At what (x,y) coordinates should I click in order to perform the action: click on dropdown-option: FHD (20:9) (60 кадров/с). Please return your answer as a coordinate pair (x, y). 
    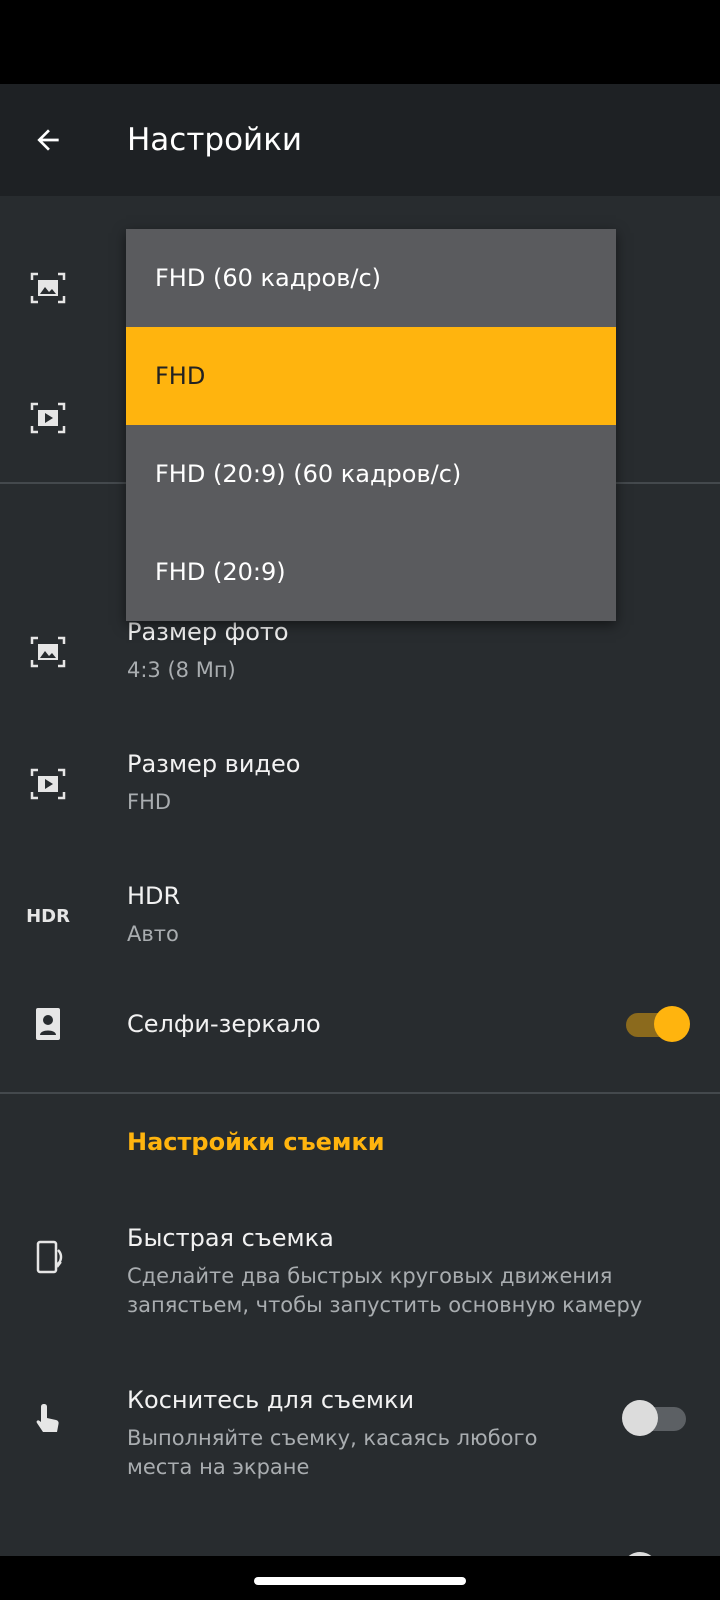
    Looking at the image, I should click on (371, 474).